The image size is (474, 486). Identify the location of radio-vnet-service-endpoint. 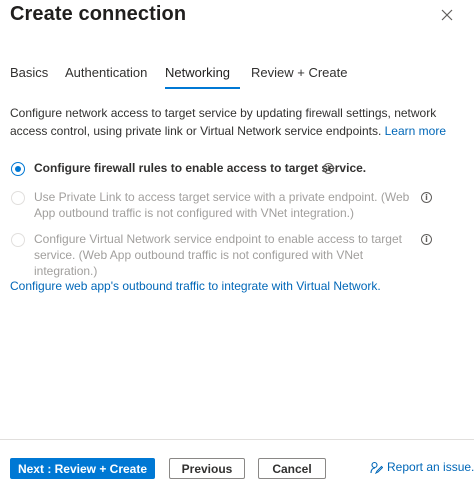
(18, 240).